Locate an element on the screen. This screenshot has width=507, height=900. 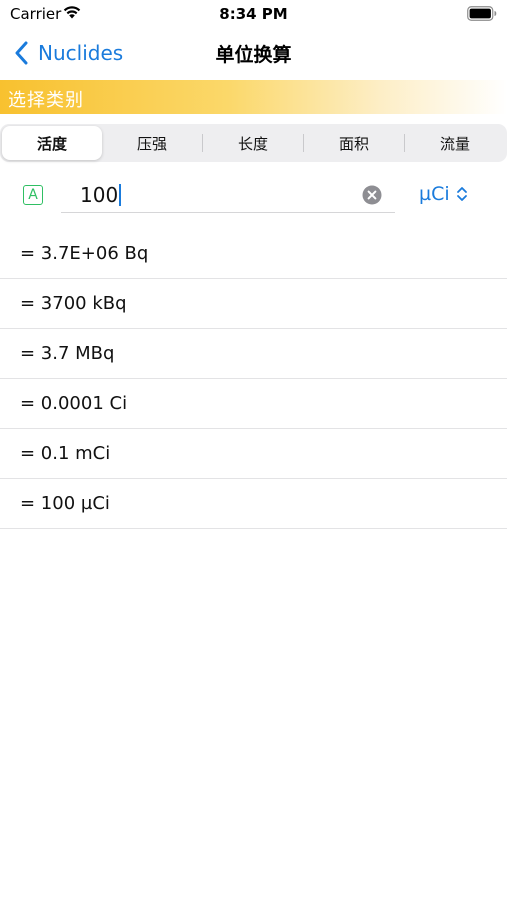
text-caret is located at coordinates (120, 195).